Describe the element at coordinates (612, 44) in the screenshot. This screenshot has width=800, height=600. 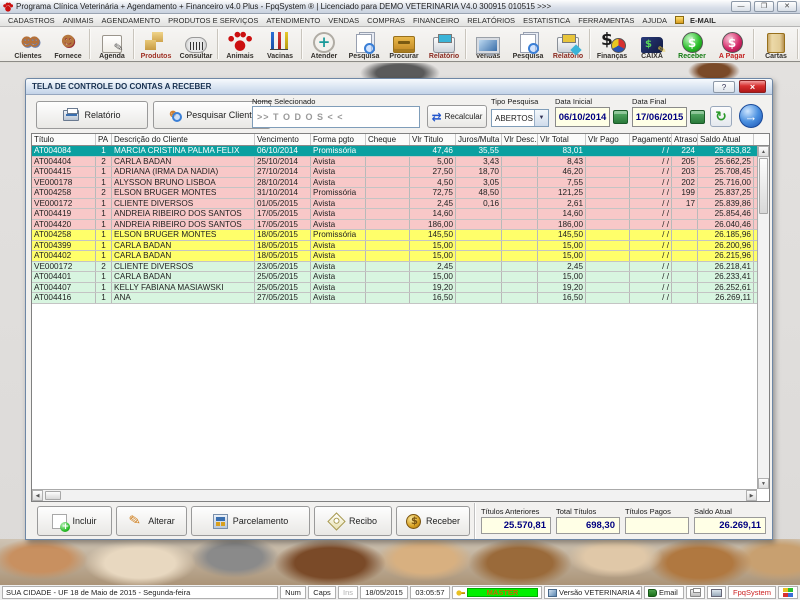
I see `toolbar-button: Finanças` at that location.